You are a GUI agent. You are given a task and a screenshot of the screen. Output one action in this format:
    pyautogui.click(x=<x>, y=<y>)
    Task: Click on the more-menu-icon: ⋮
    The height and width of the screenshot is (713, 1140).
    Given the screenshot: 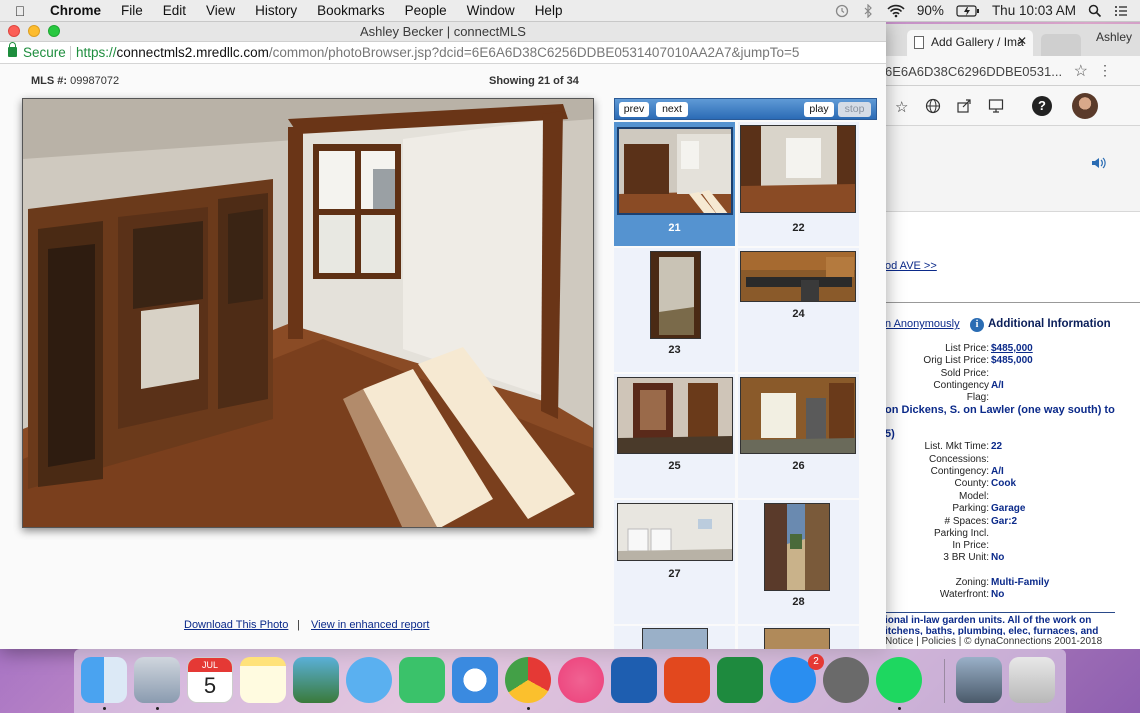 What is the action you would take?
    pyautogui.click(x=1105, y=70)
    